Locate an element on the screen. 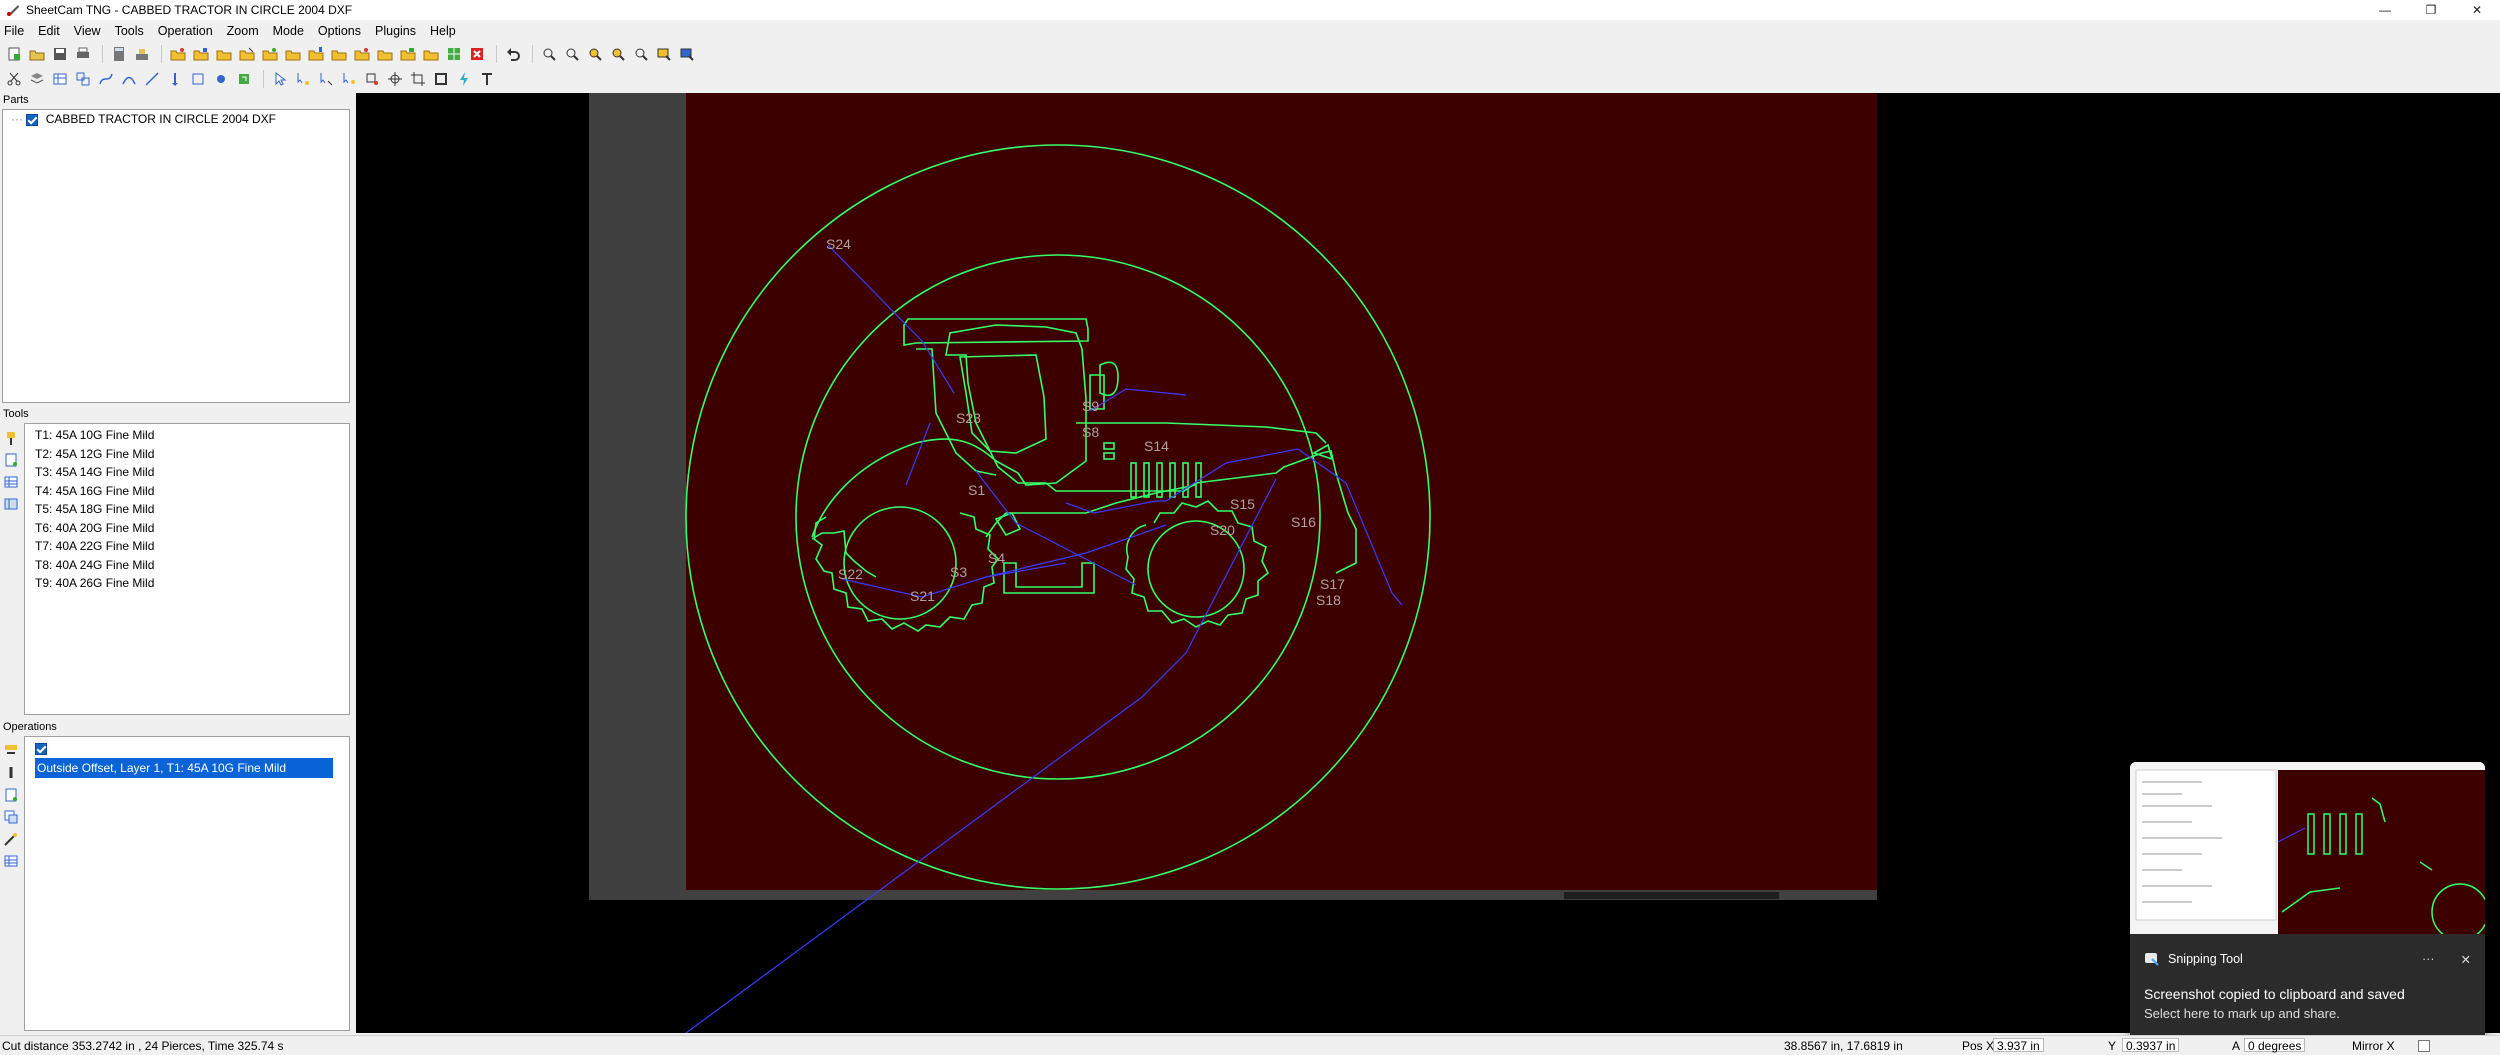 The width and height of the screenshot is (2500, 1055). path-label-s21: S21 is located at coordinates (922, 596).